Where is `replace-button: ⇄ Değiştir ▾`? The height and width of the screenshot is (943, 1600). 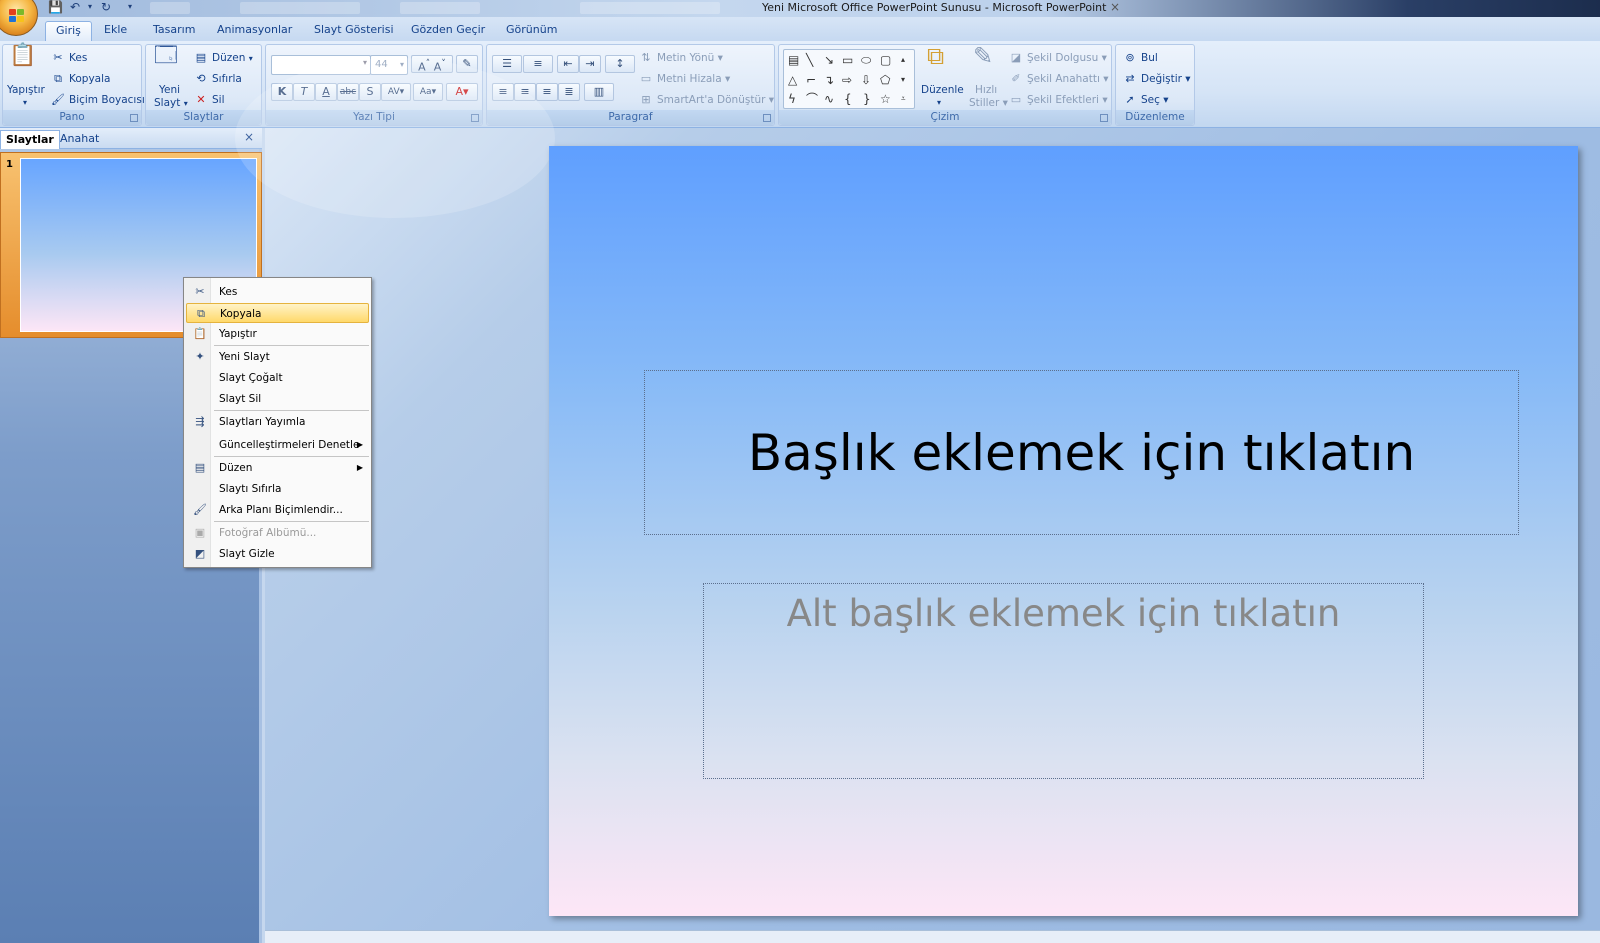
replace-button: ⇄ Değiştir ▾ is located at coordinates (1156, 79).